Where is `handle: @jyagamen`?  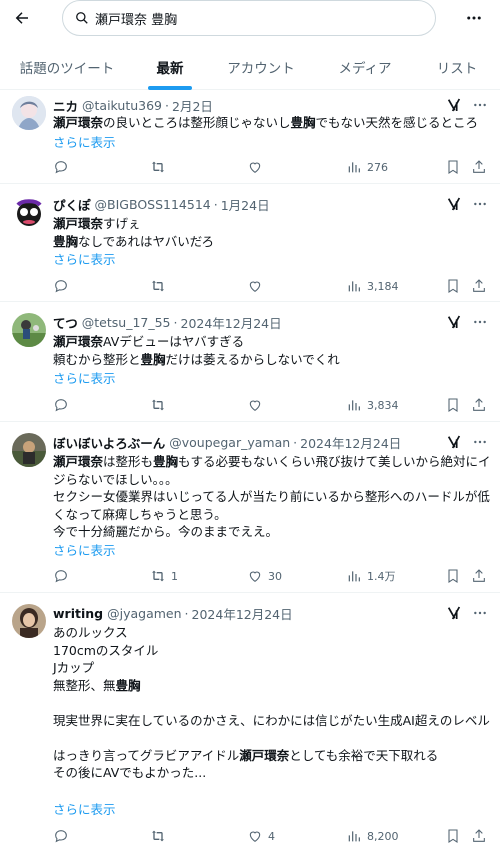 handle: @jyagamen is located at coordinates (144, 613).